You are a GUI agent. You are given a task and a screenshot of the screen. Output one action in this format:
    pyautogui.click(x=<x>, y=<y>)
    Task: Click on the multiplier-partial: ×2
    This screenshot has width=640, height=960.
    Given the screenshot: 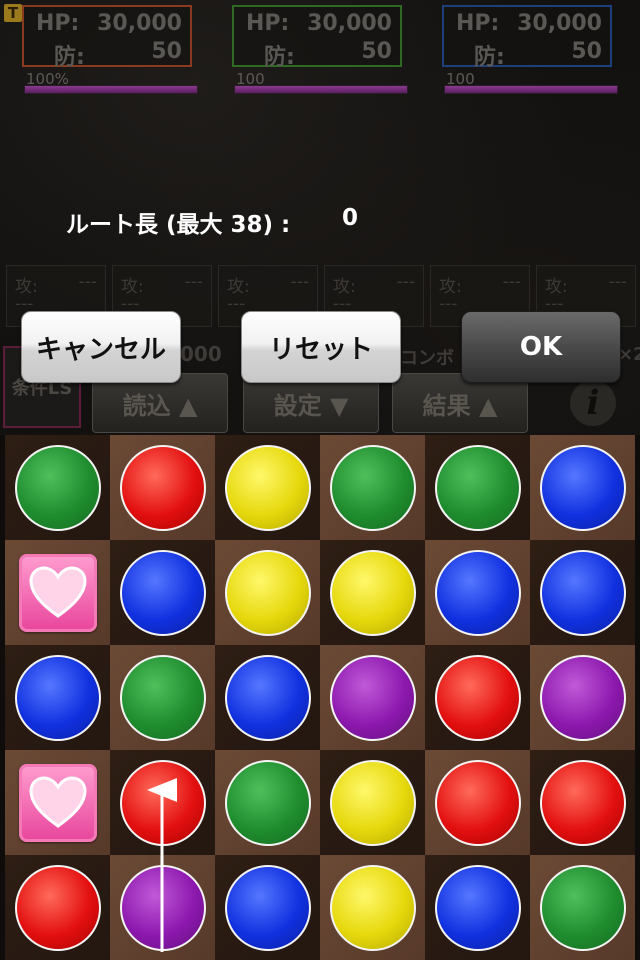 What is the action you would take?
    pyautogui.click(x=629, y=354)
    